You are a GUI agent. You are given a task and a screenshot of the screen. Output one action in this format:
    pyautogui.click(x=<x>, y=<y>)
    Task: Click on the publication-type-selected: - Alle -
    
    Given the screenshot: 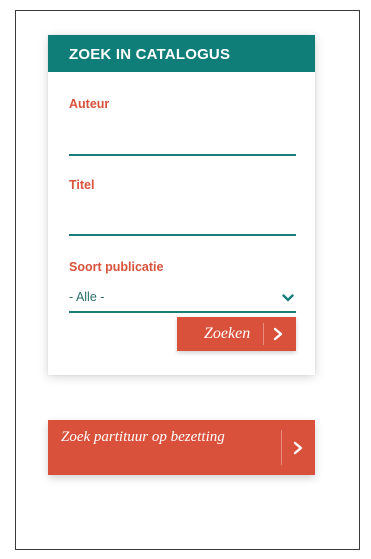 What is the action you would take?
    pyautogui.click(x=87, y=297)
    